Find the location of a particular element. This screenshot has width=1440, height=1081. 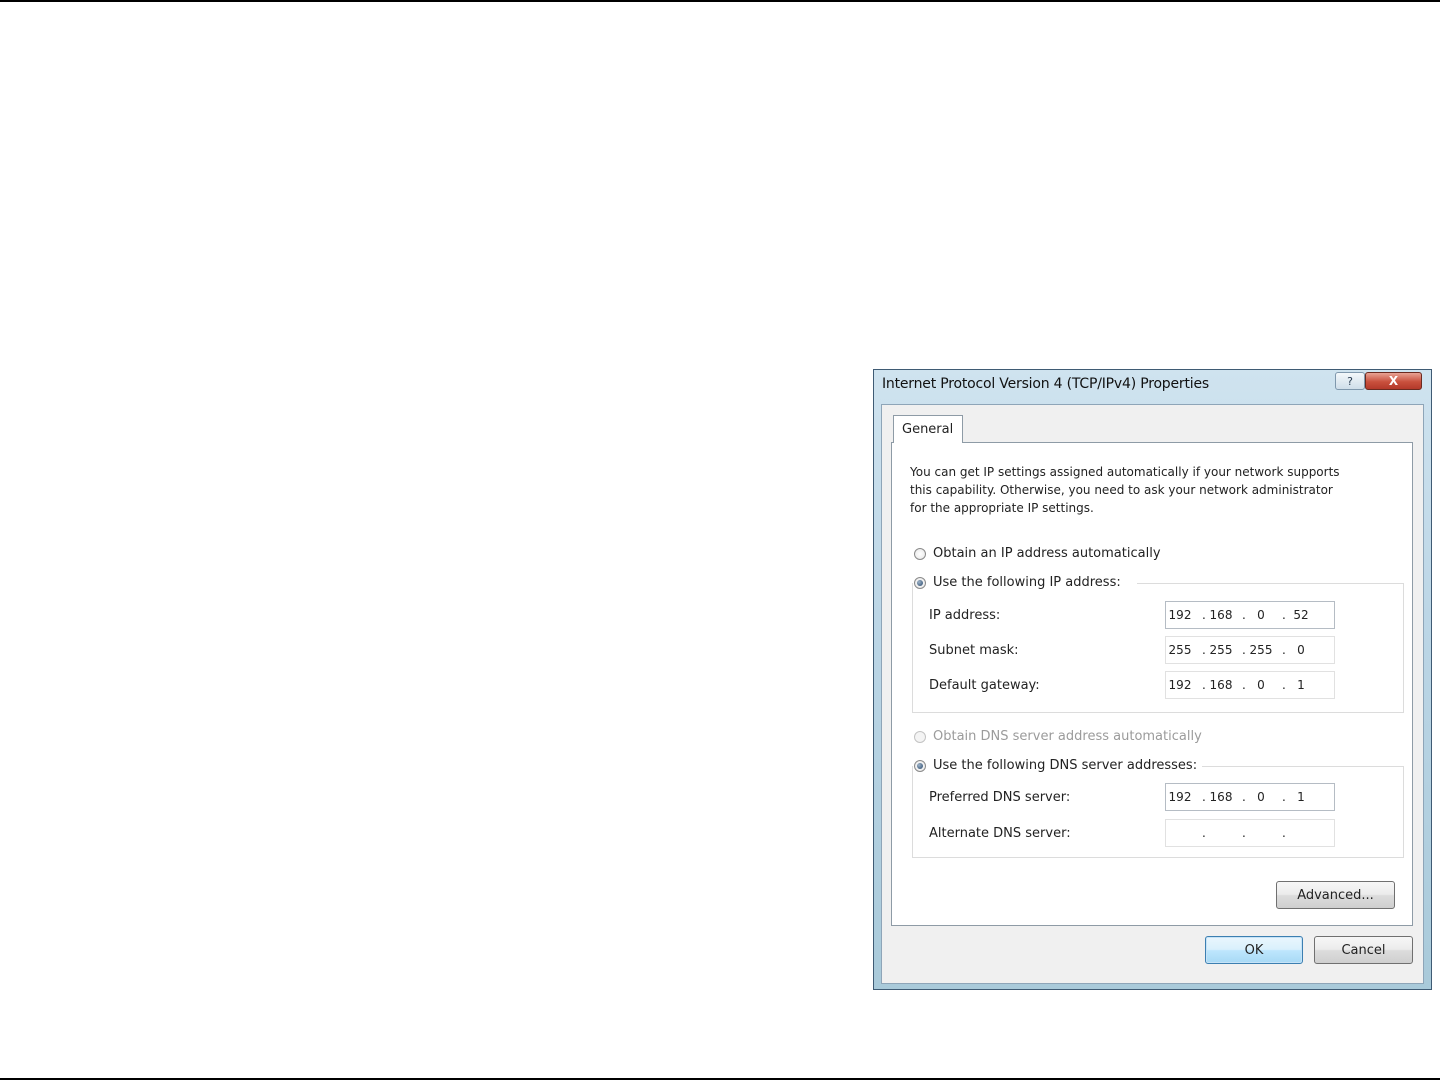

use-following-ip-label: Use the following IP address: is located at coordinates (1027, 582).